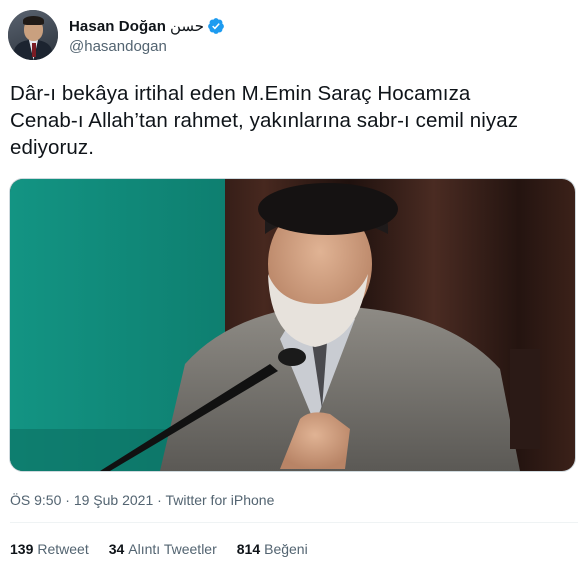 This screenshot has height=567, width=588. Describe the element at coordinates (63, 549) in the screenshot. I see `retweets-label: Retweet` at that location.